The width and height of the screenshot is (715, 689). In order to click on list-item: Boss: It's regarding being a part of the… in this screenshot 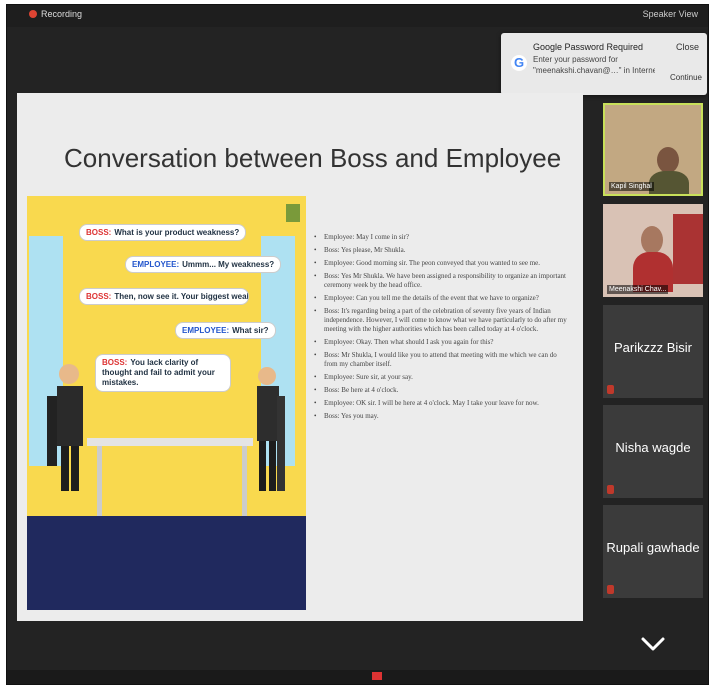, I will do `click(443, 320)`.